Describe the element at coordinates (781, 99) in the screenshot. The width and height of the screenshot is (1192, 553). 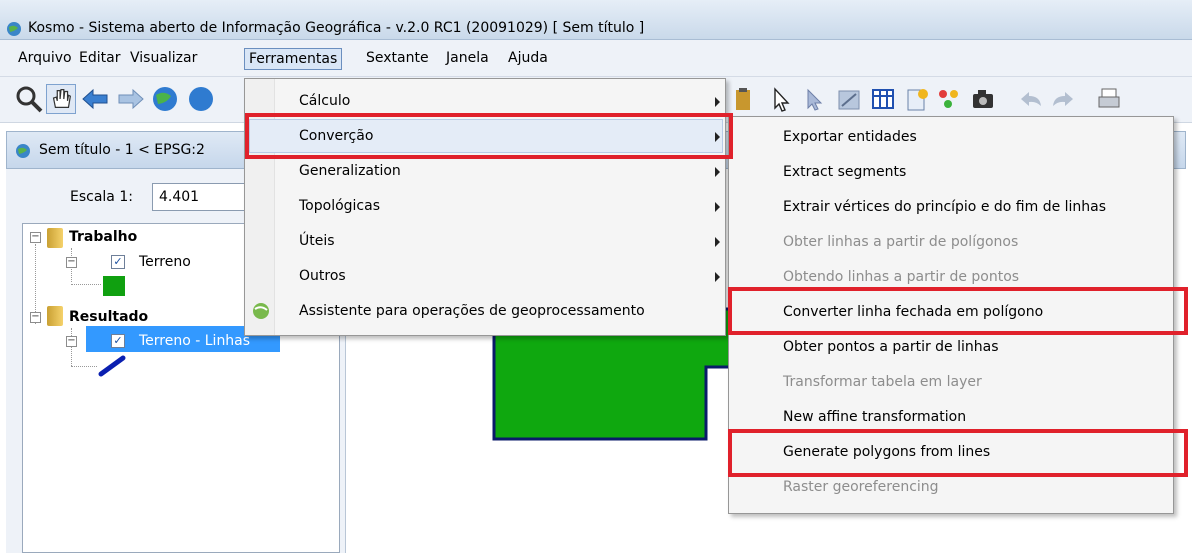
I see `select-pointer-icon` at that location.